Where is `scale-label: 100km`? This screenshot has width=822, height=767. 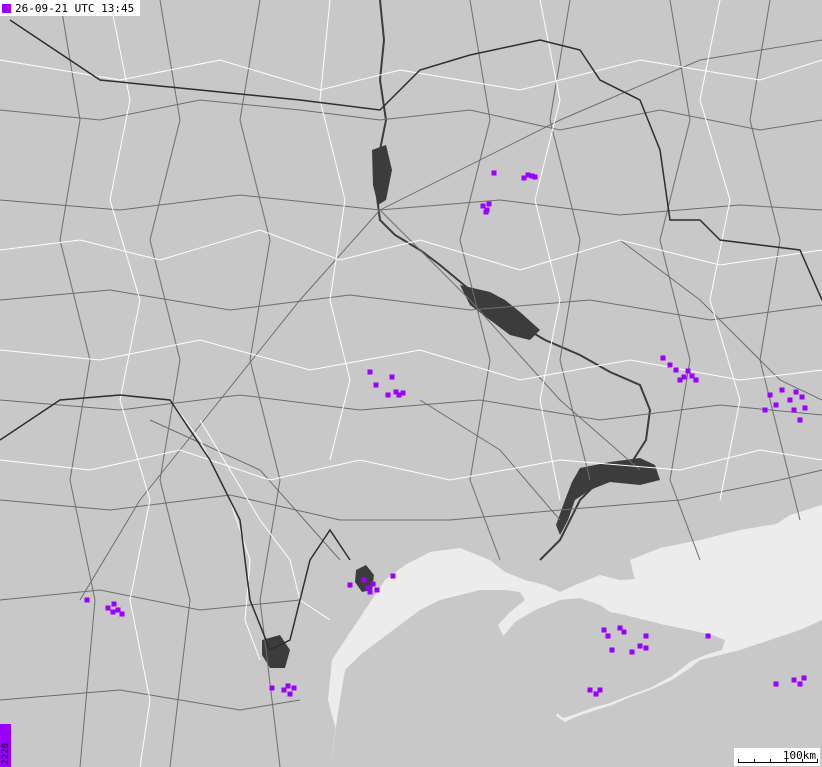
scale-label: 100km is located at coordinates (799, 755).